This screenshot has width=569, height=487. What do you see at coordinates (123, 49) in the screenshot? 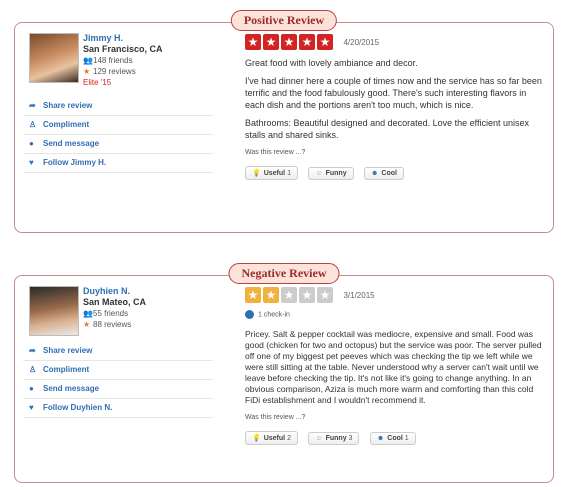
I see `reviewer-location: San Francisco, CA` at bounding box center [123, 49].